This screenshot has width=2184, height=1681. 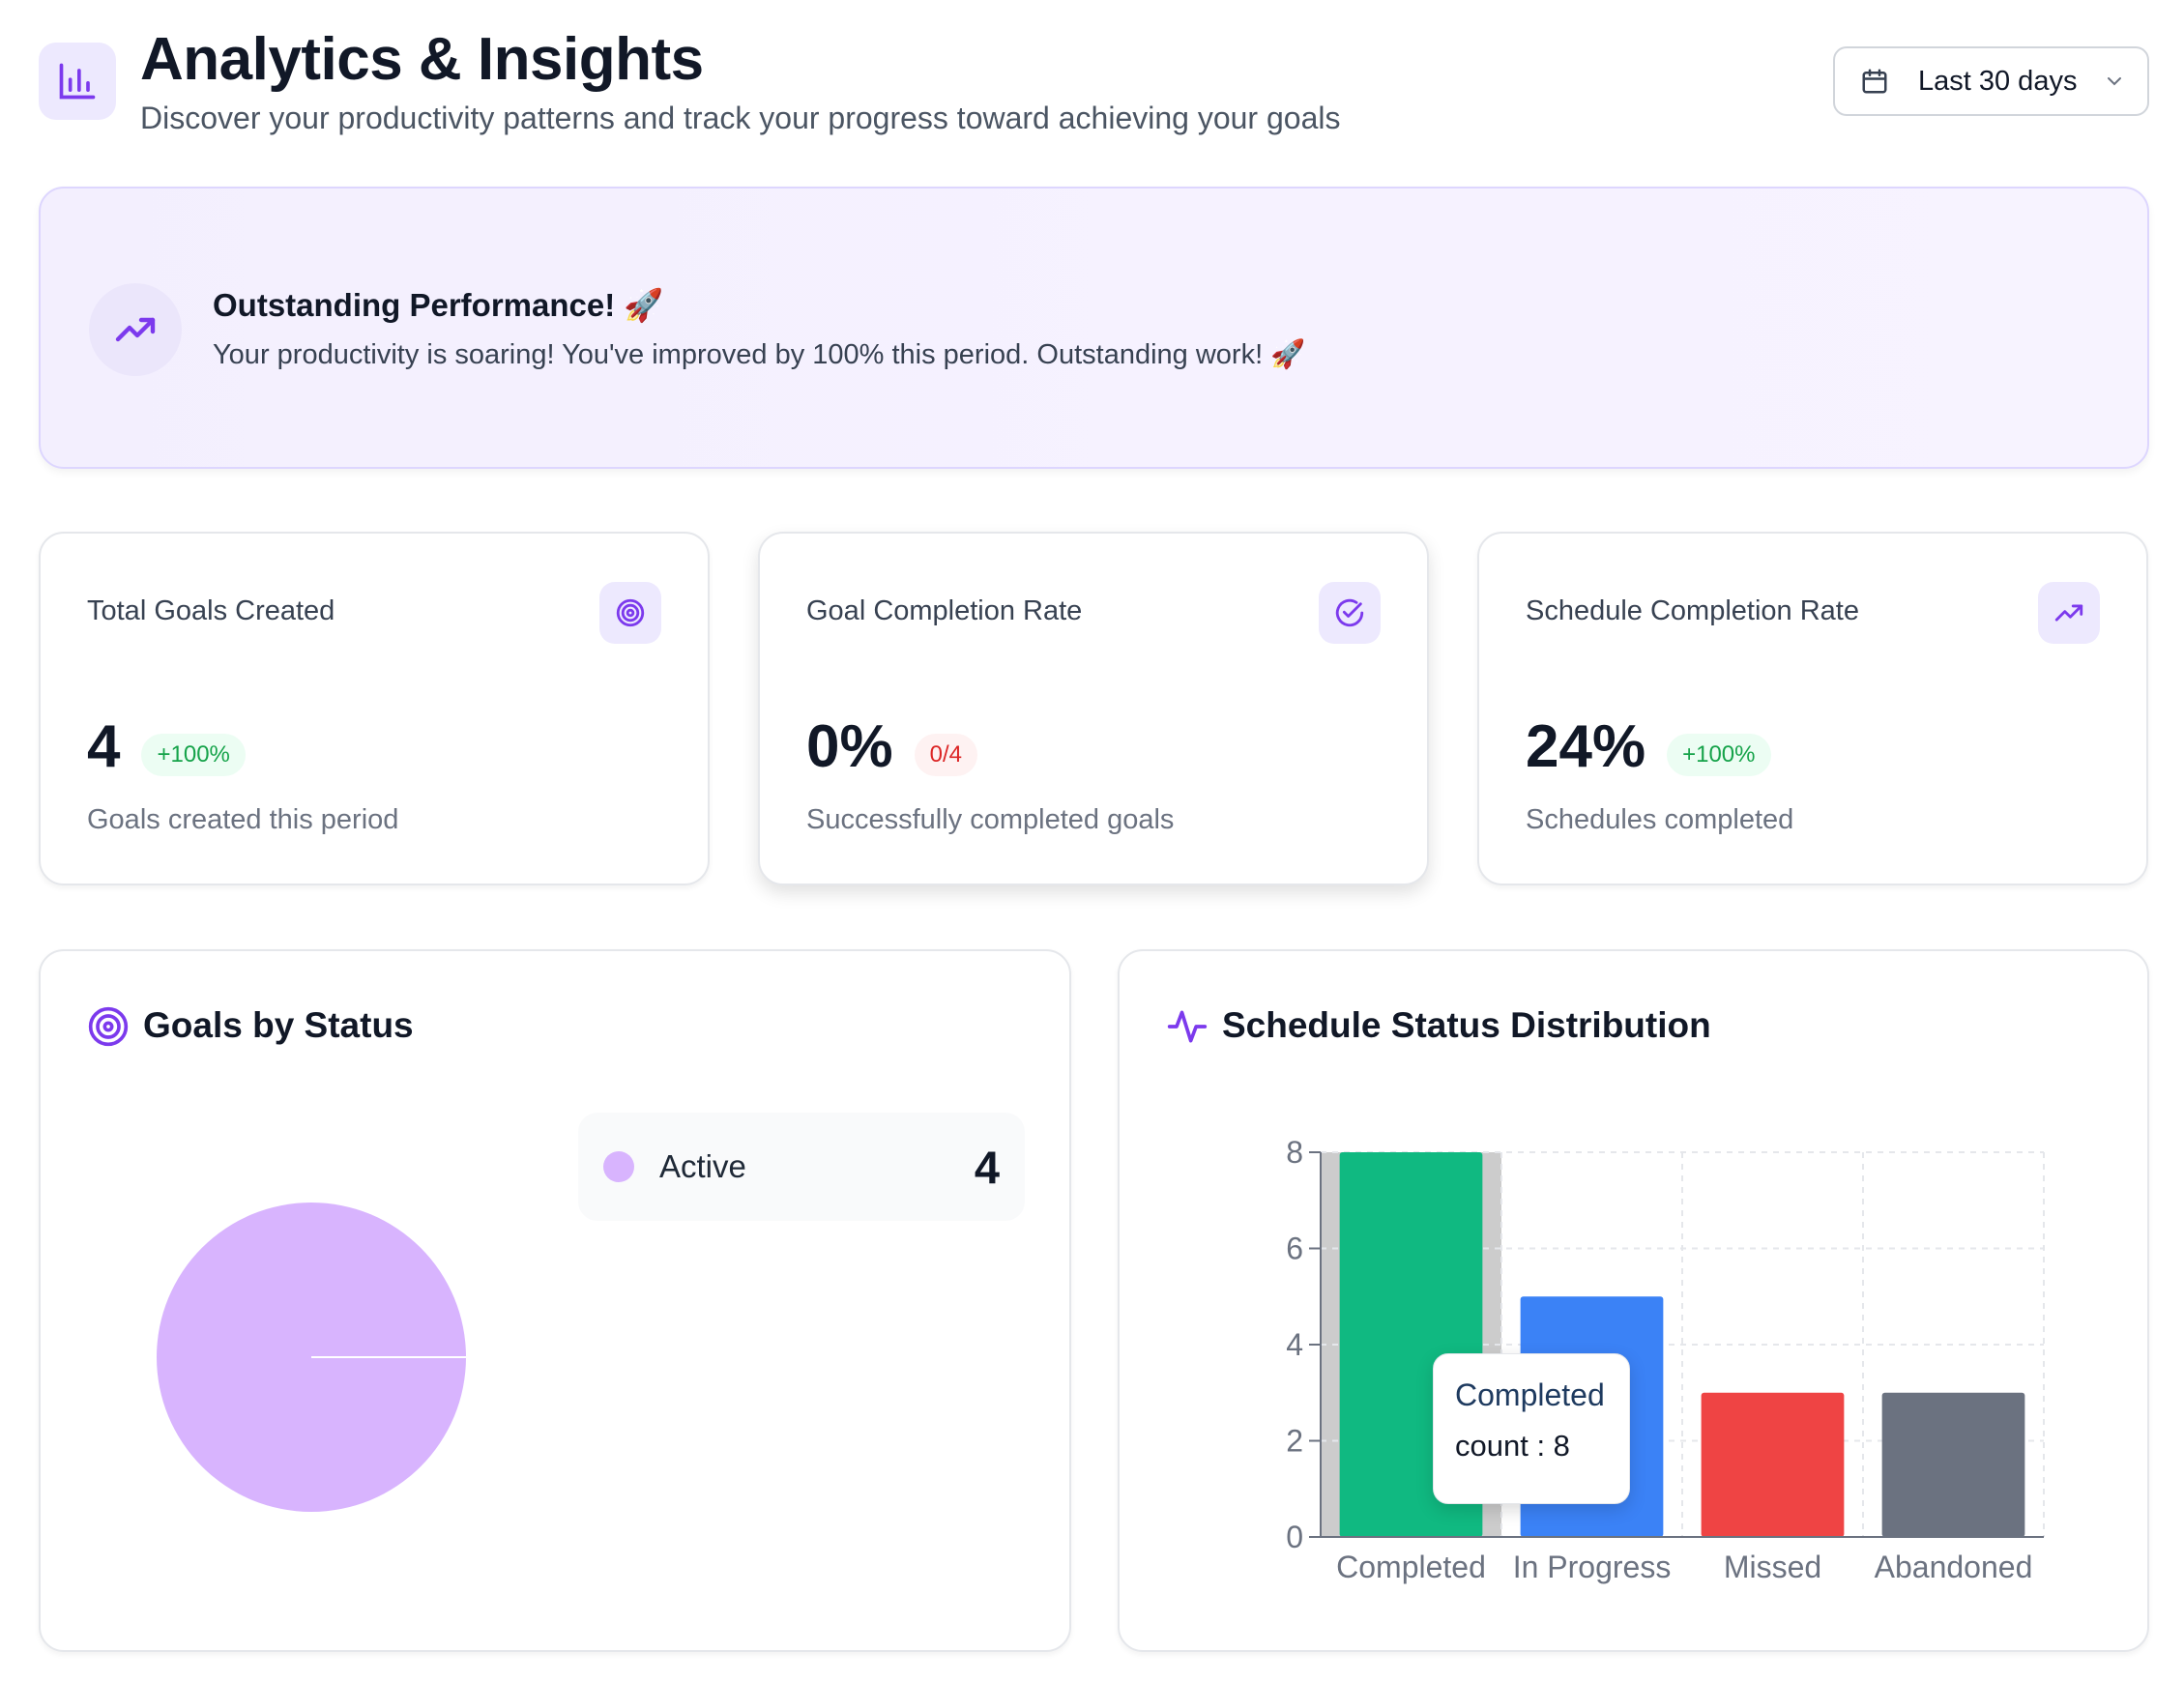 I want to click on legend-swatch, so click(x=618, y=1166).